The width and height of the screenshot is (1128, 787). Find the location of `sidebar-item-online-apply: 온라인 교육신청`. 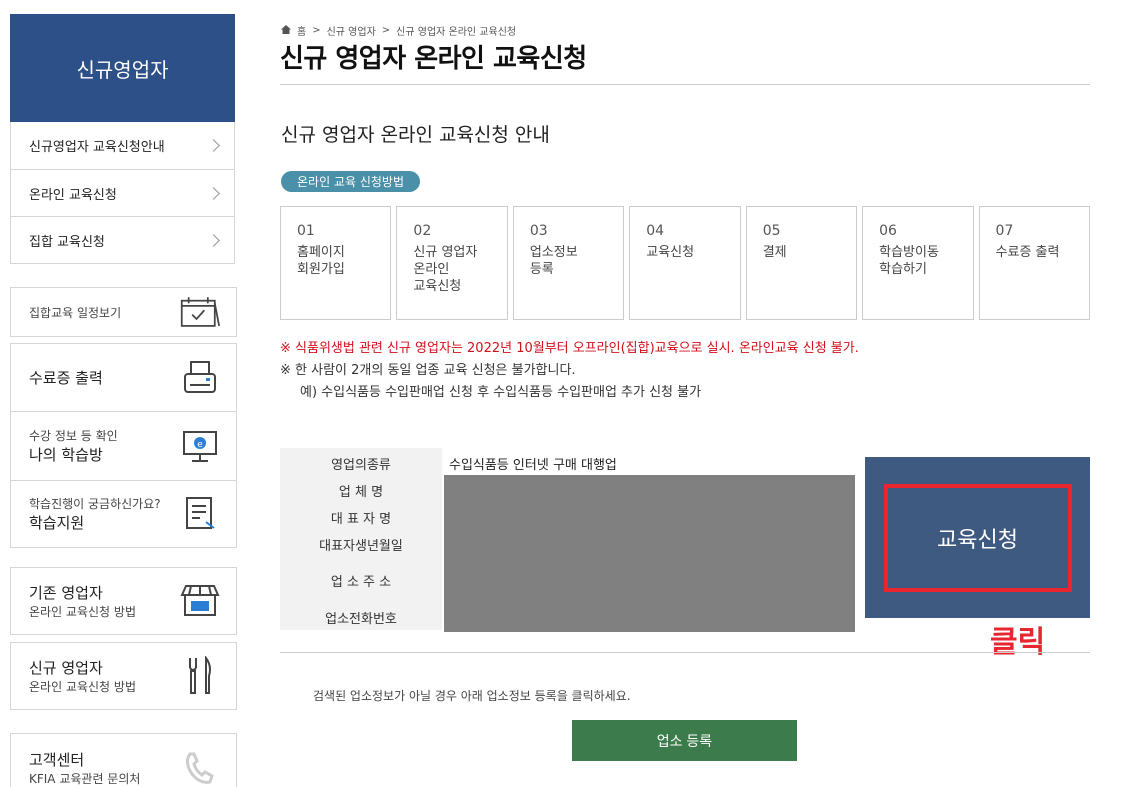

sidebar-item-online-apply: 온라인 교육신청 is located at coordinates (122, 192).